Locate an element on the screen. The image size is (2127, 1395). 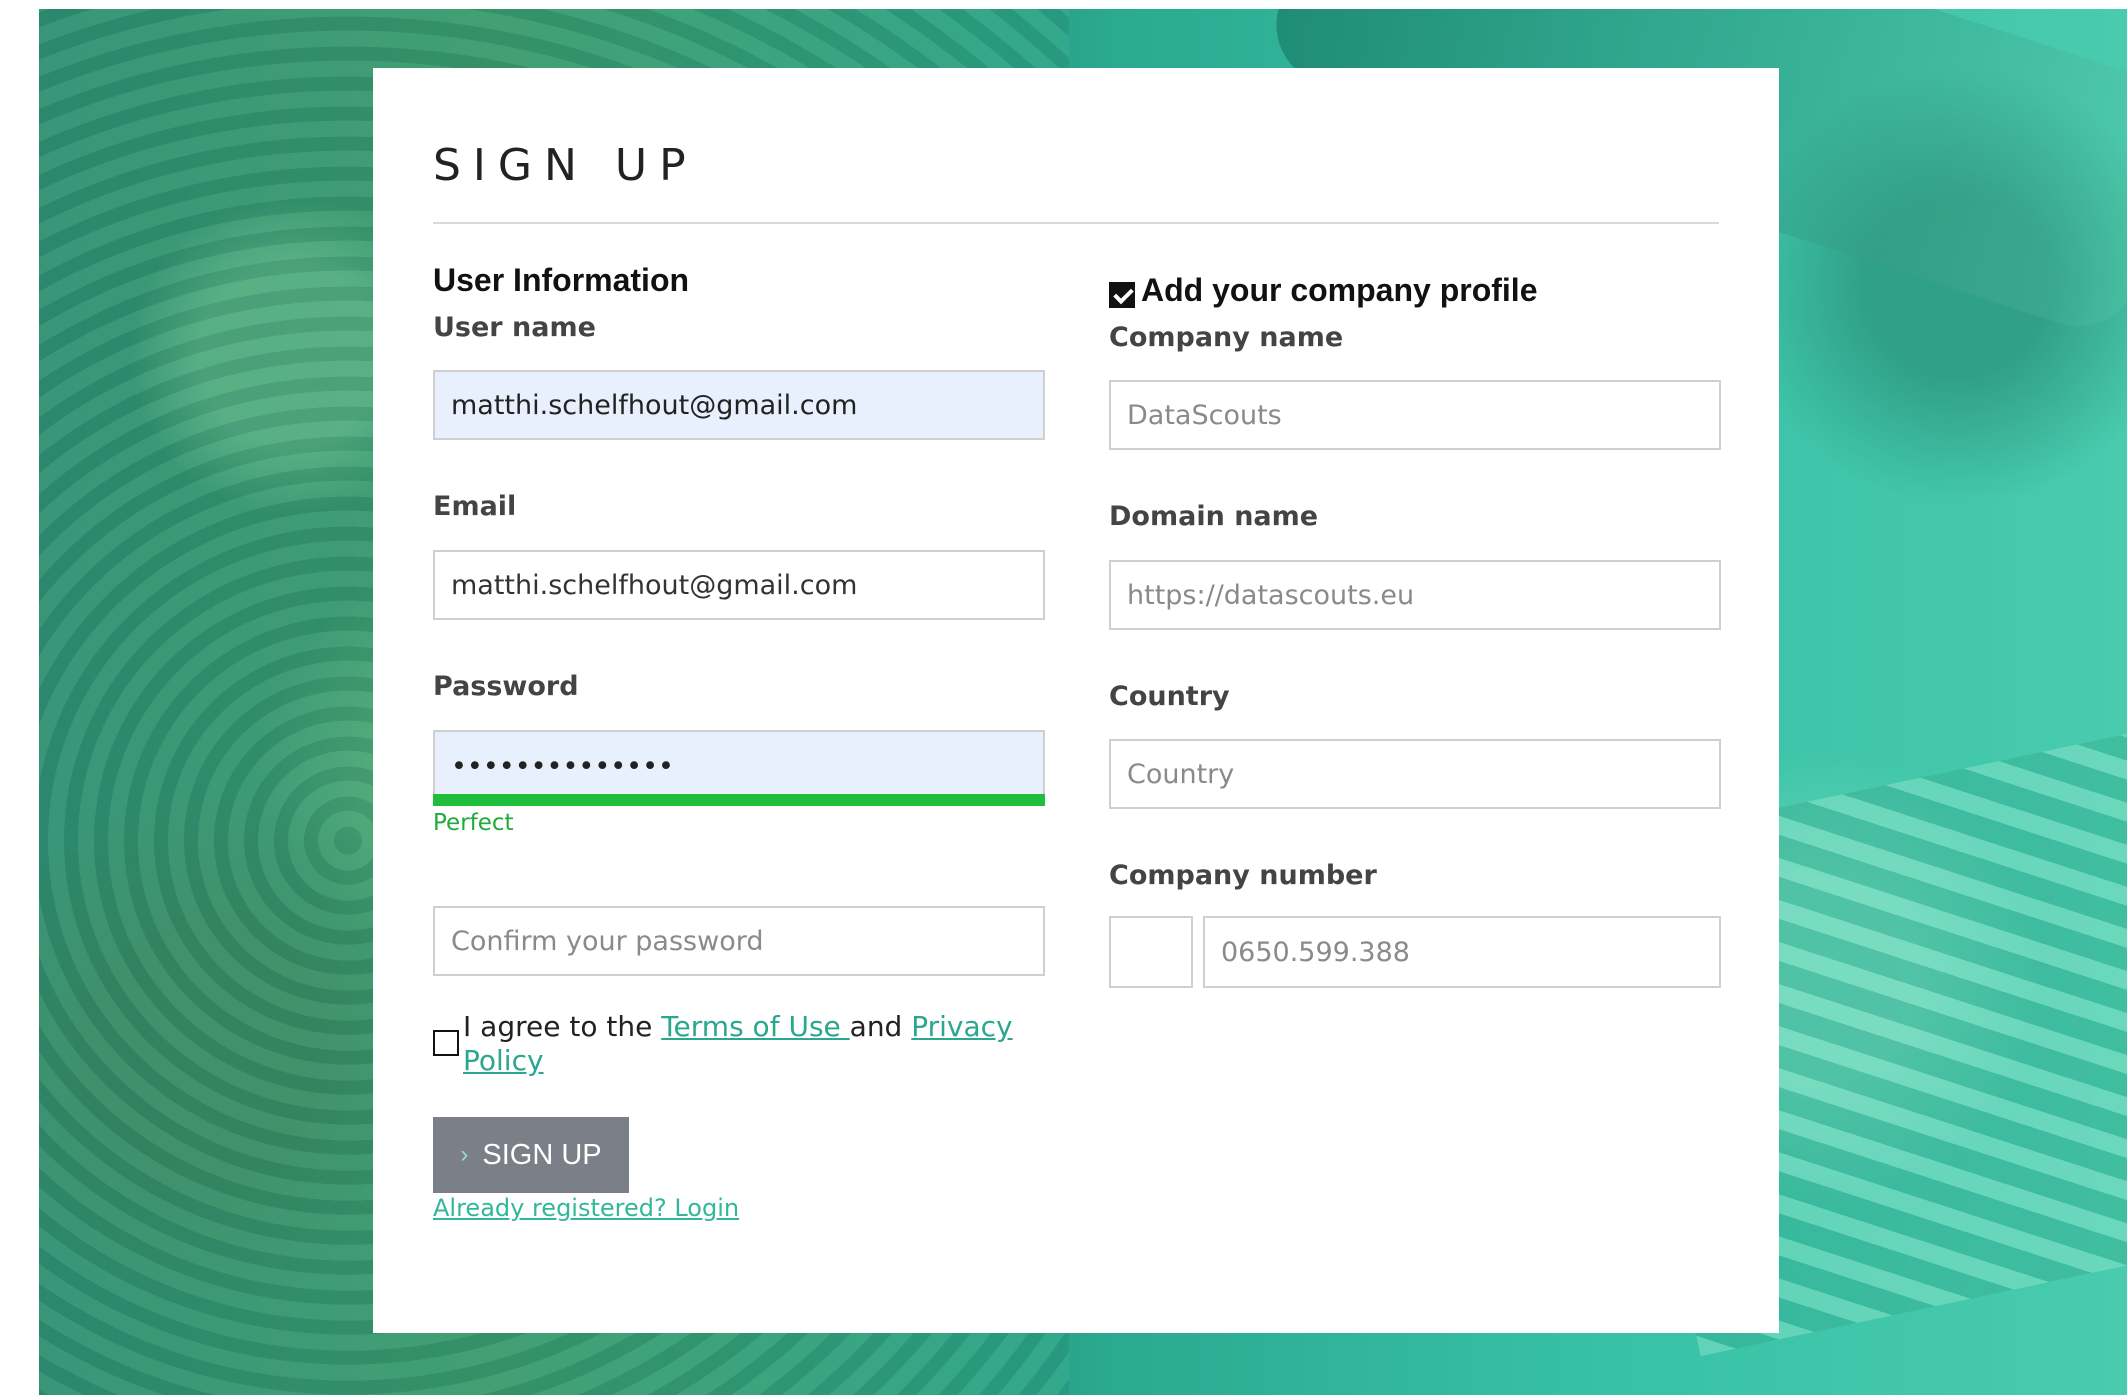
agree-middle: and is located at coordinates (880, 1026).